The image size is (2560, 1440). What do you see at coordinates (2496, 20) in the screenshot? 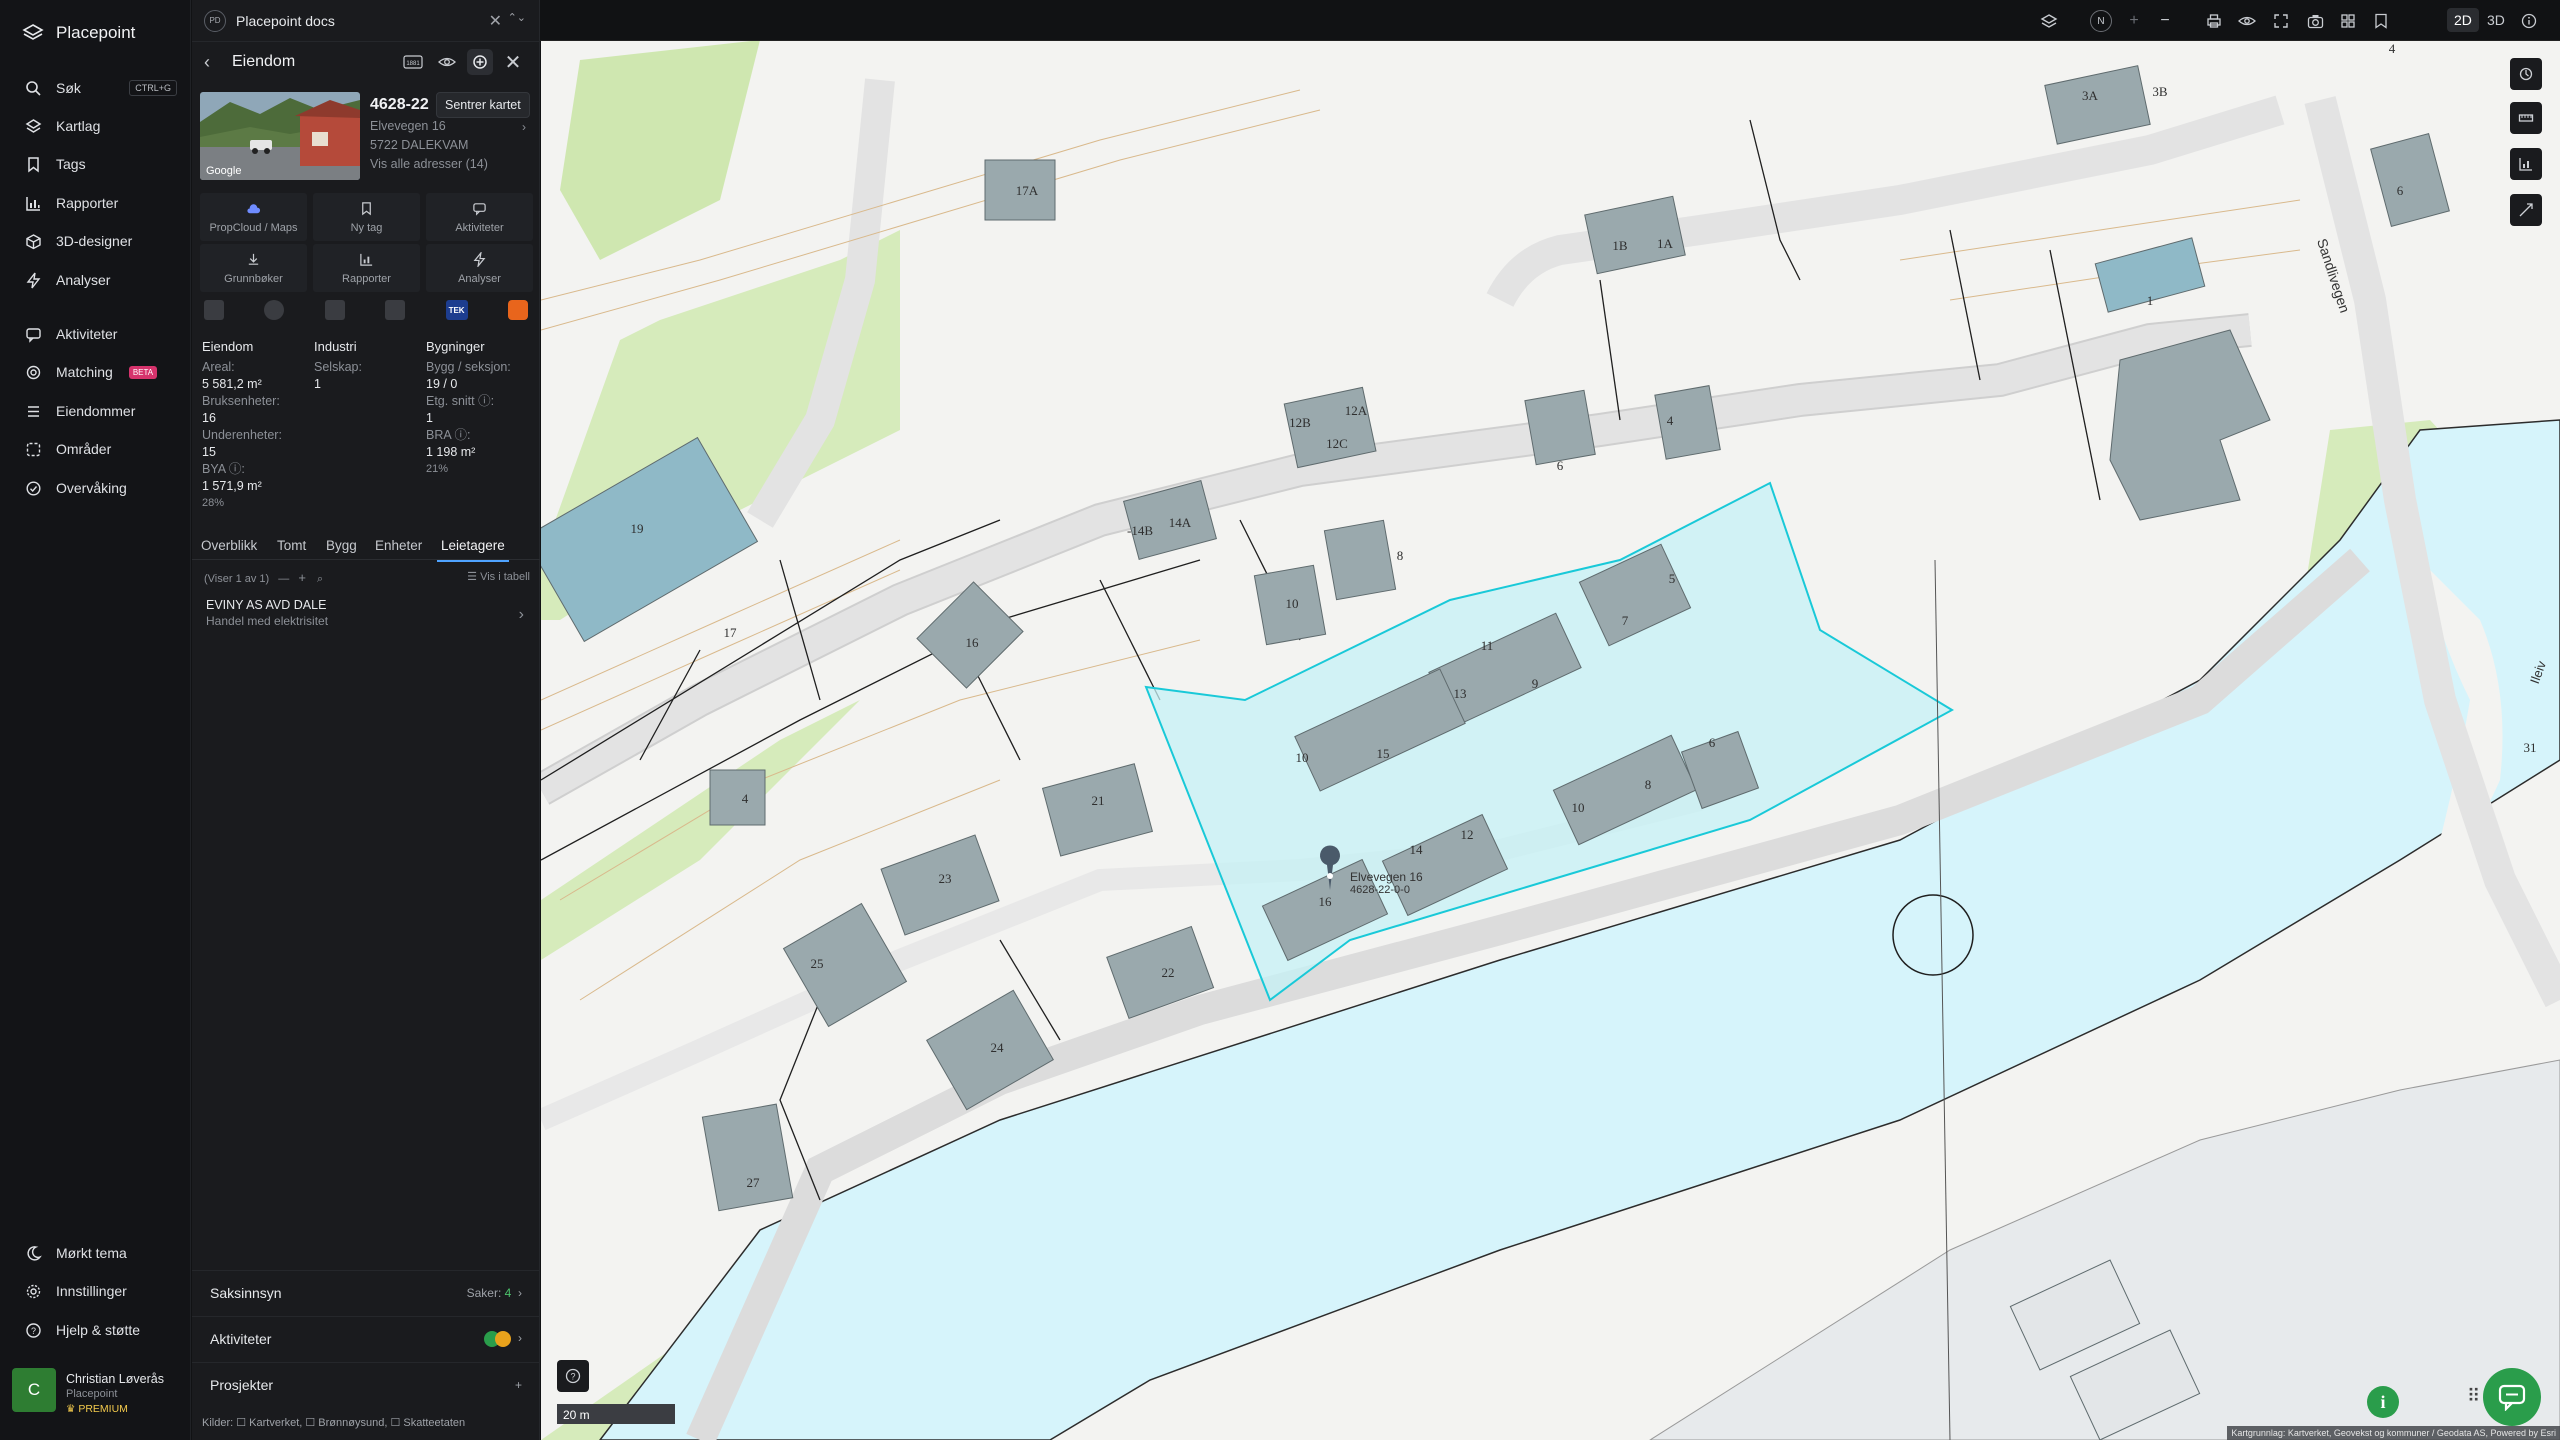
I see `mode-3d-button: 3D` at bounding box center [2496, 20].